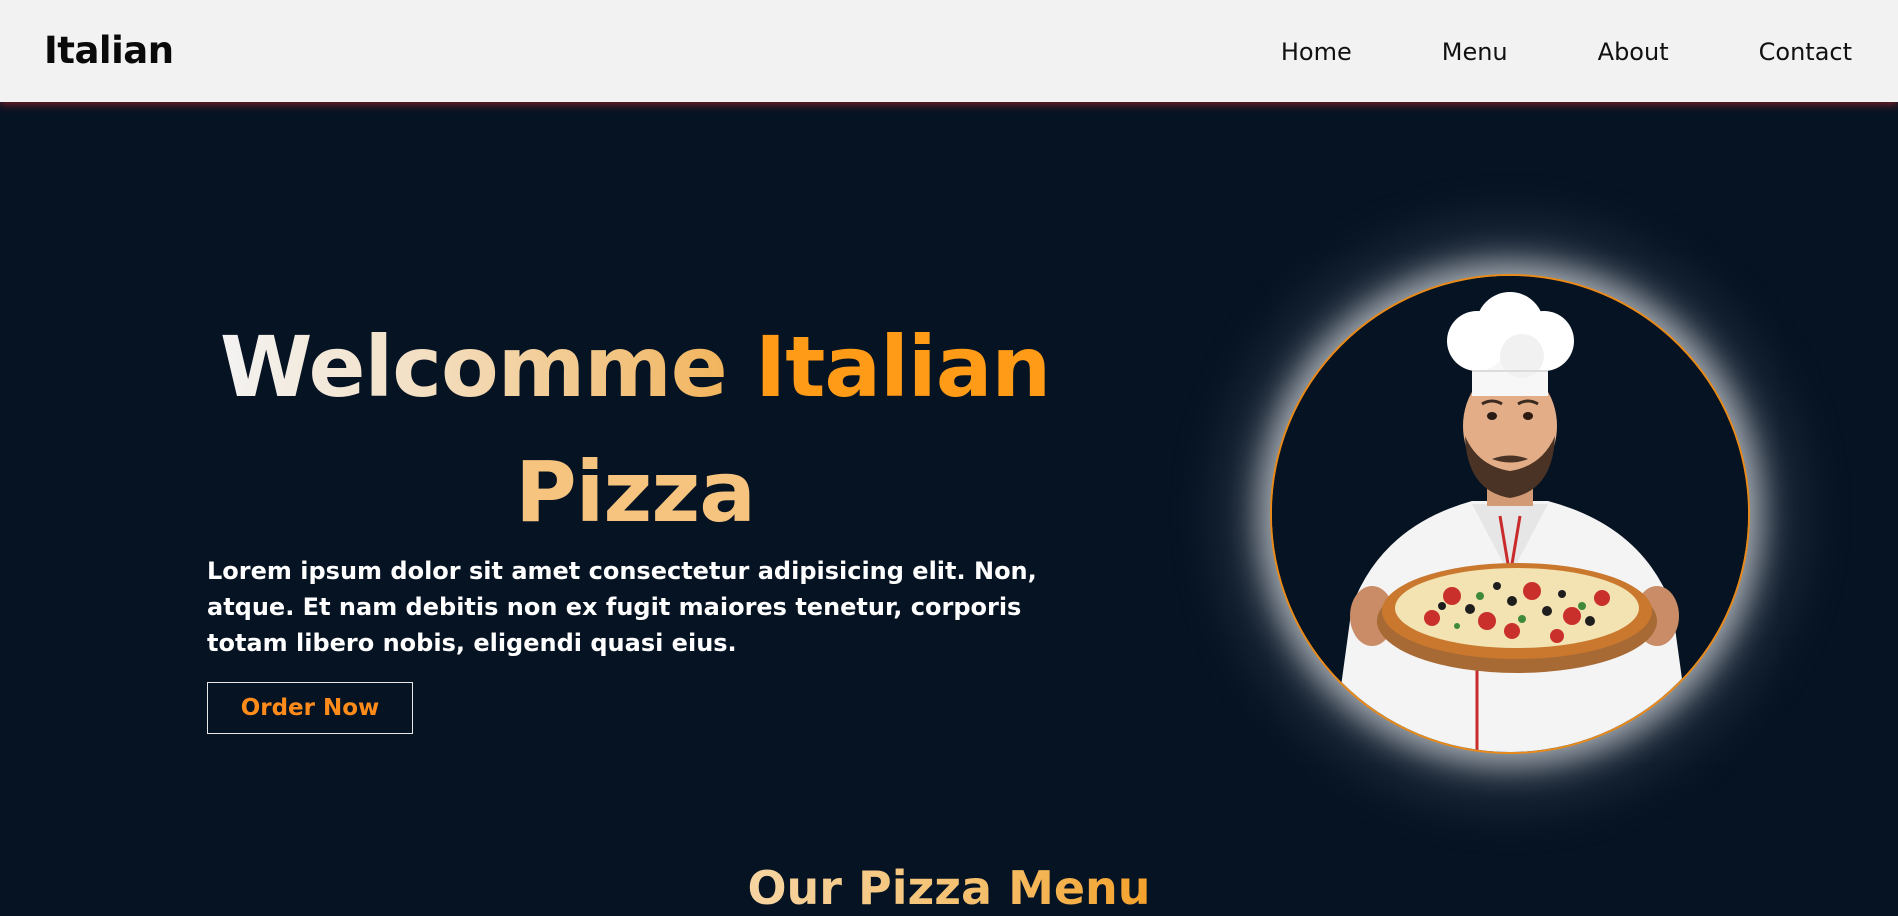 Image resolution: width=1898 pixels, height=916 pixels. What do you see at coordinates (1475, 52) in the screenshot?
I see `nav-link-menu: Menu` at bounding box center [1475, 52].